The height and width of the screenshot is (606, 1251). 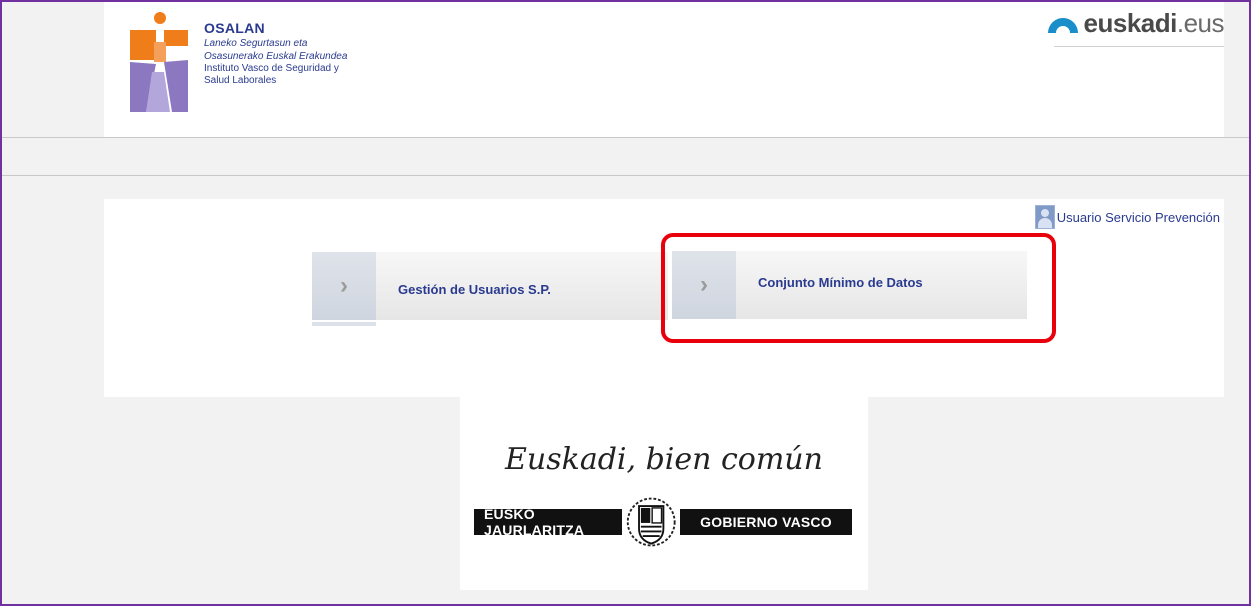 I want to click on osalan-logo, so click(x=159, y=62).